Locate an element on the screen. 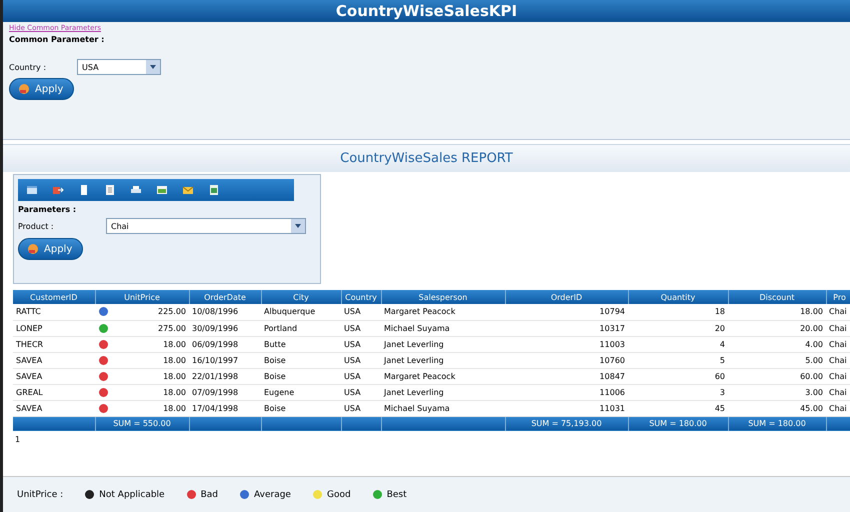  table-cell: THECR is located at coordinates (54, 344).